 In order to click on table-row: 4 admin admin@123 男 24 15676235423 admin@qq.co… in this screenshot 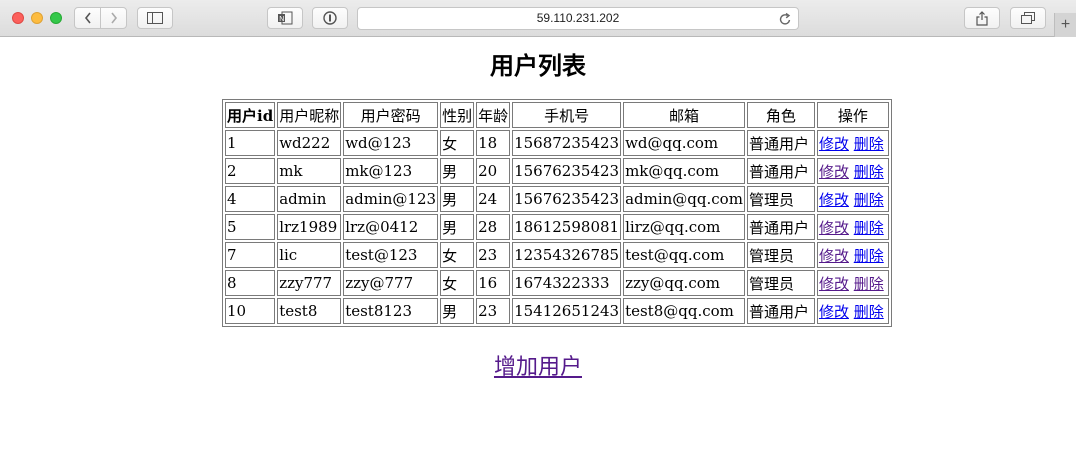, I will do `click(557, 199)`.